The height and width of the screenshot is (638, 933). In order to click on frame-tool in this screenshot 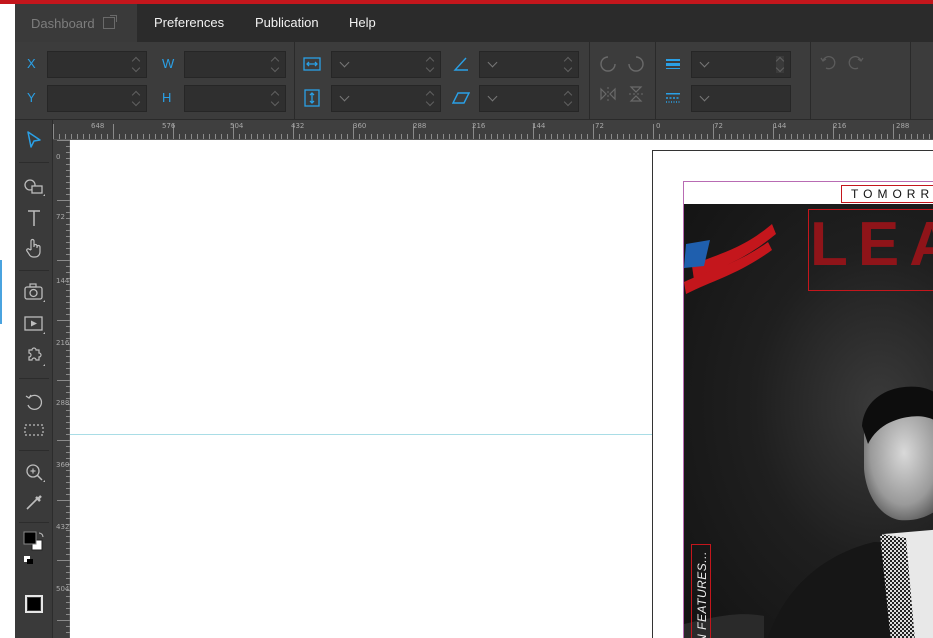, I will do `click(34, 604)`.